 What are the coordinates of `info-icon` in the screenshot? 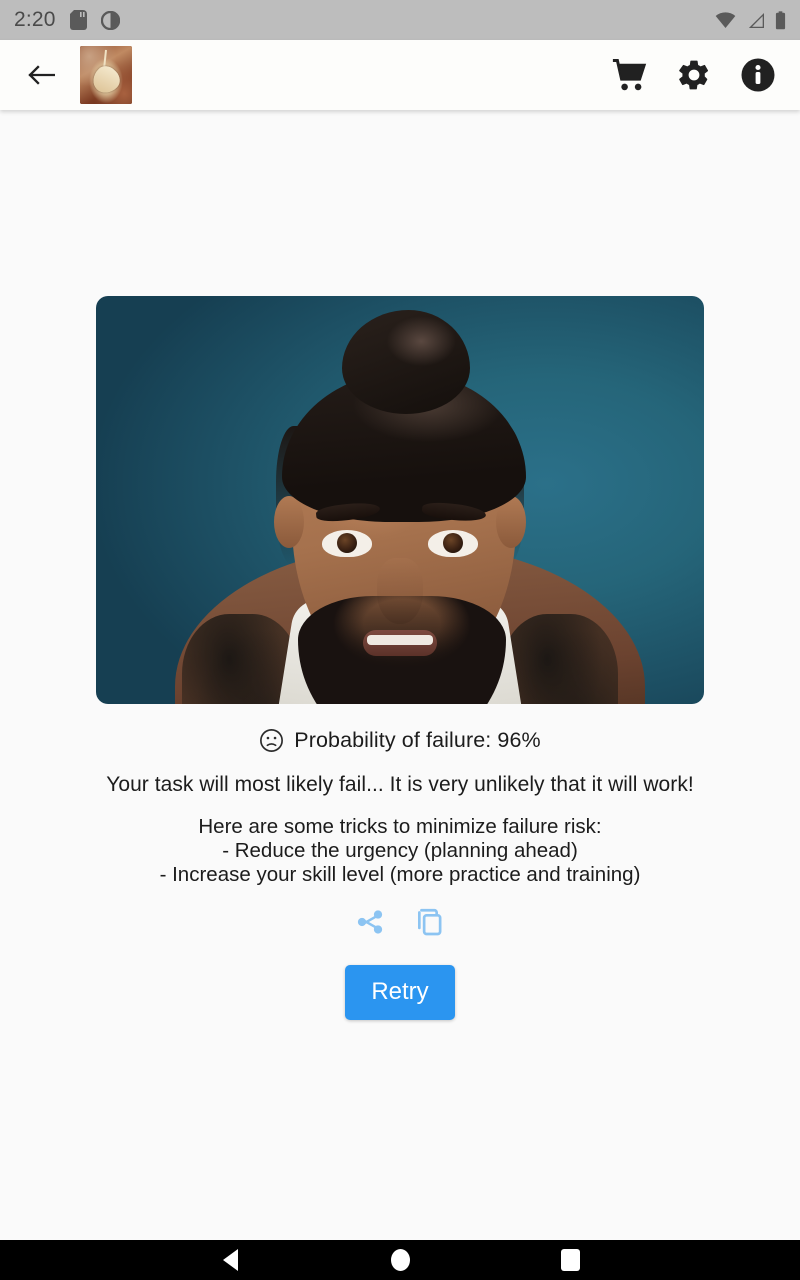 It's located at (758, 75).